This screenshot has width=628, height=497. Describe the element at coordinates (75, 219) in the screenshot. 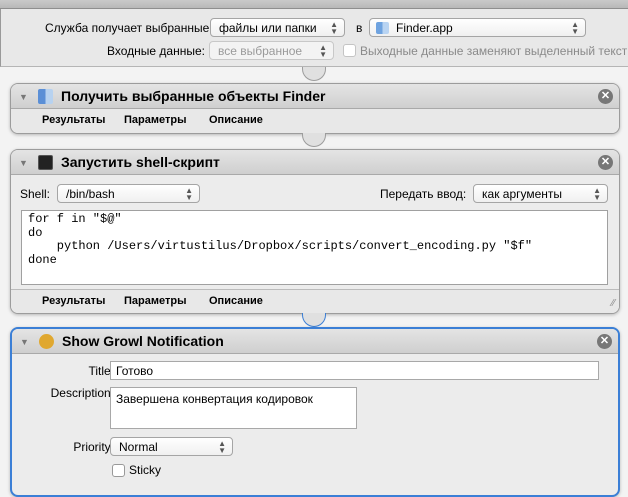

I see `script-line: for f in "$@"` at that location.